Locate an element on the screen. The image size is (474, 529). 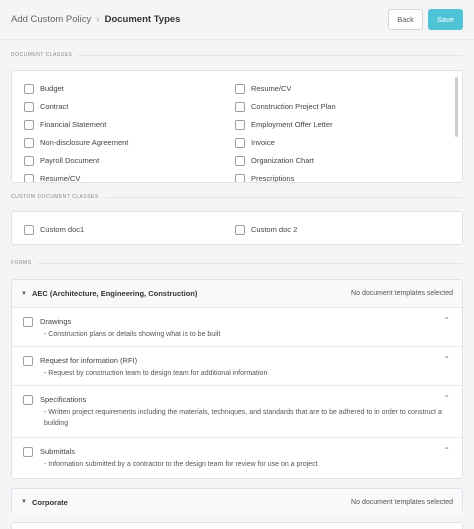
doc-class-financial-statement: Financial Statement is located at coordinates (65, 124).